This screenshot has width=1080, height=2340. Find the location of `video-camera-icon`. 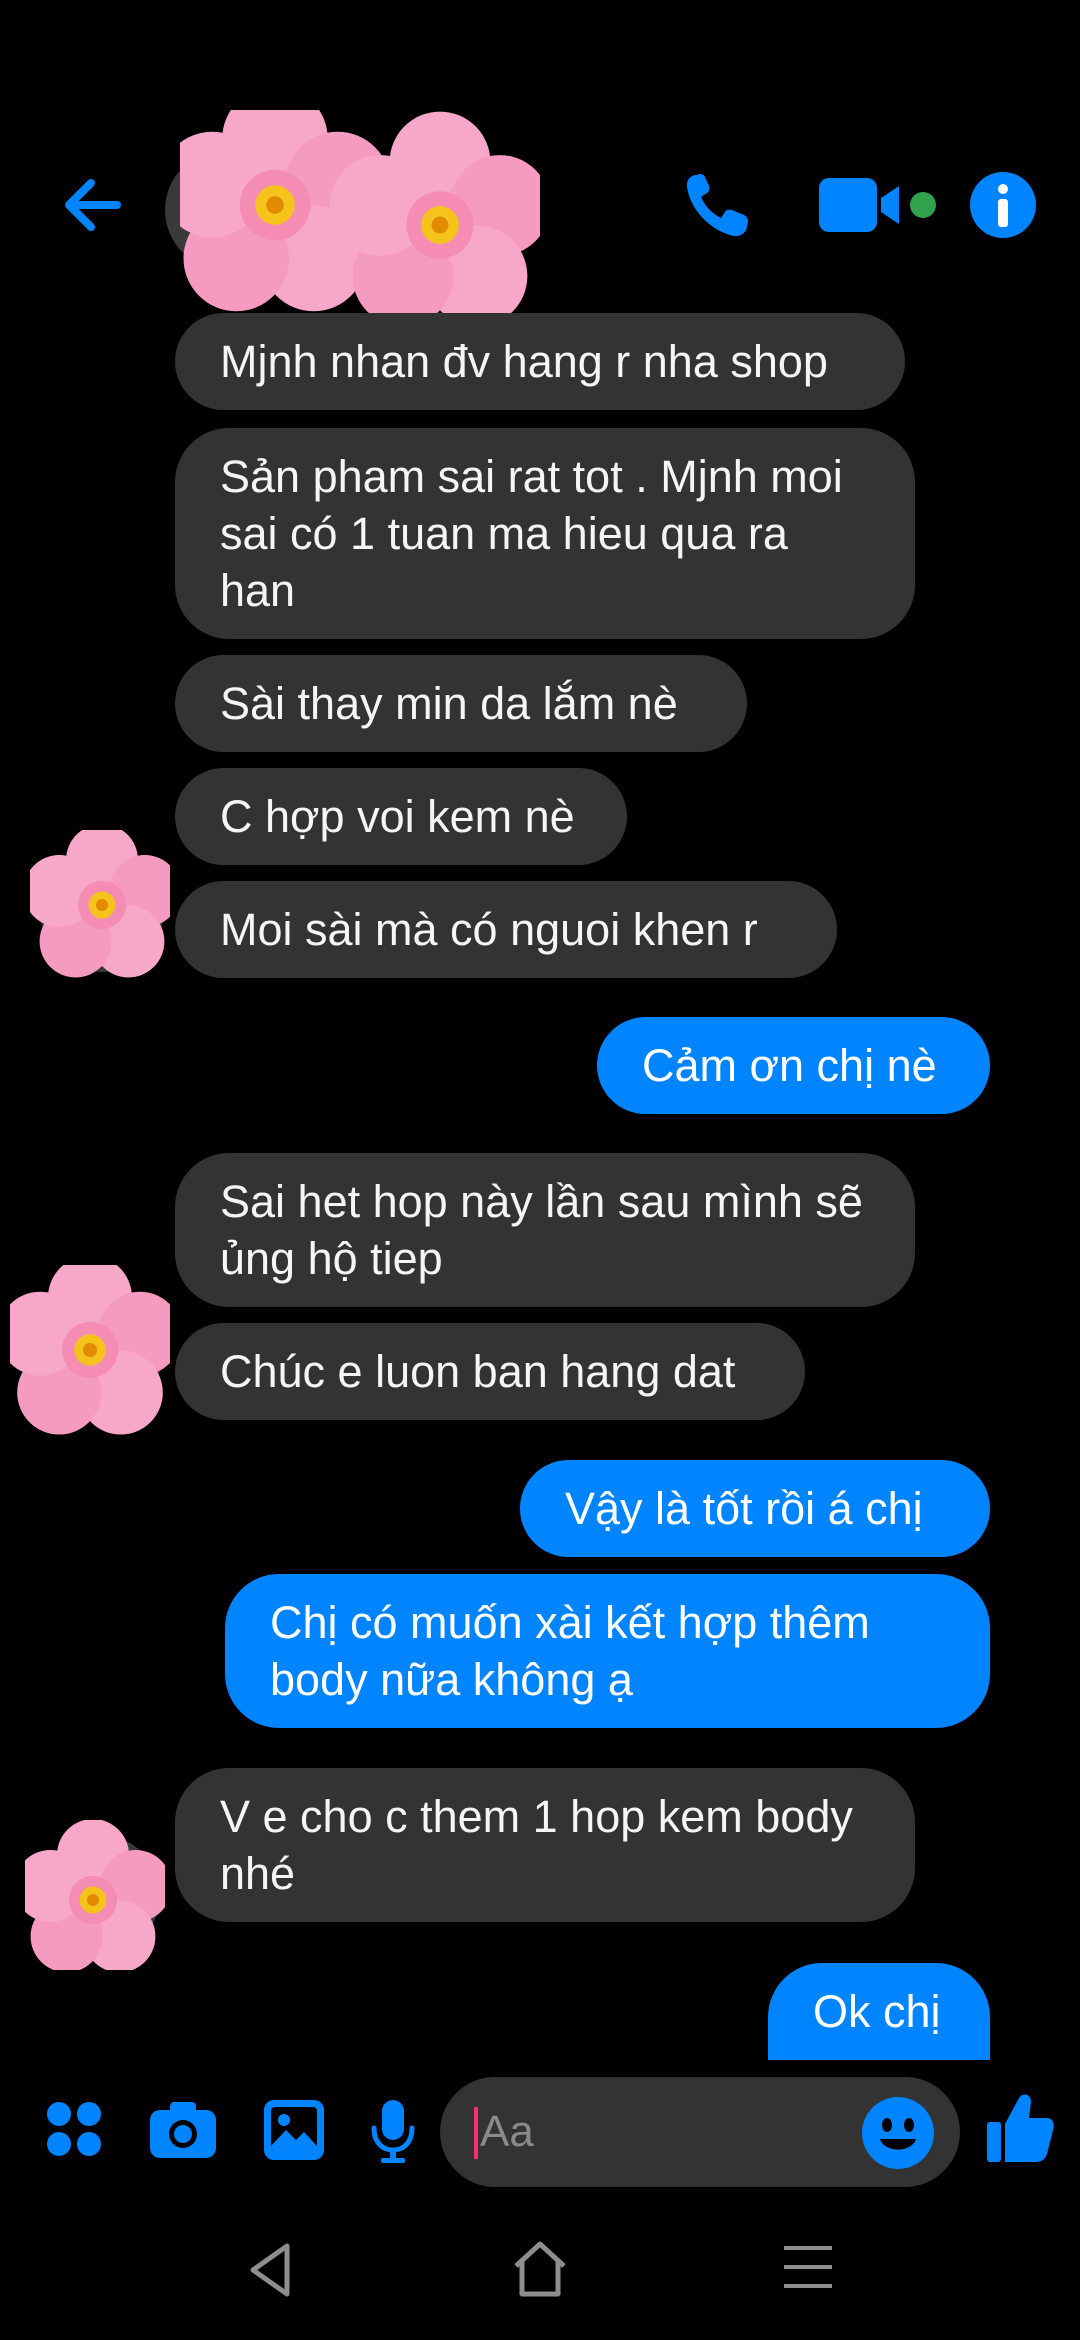

video-camera-icon is located at coordinates (877, 205).